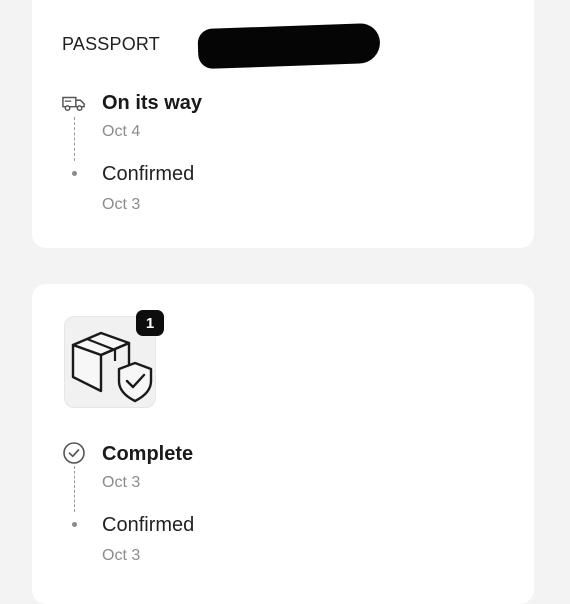  Describe the element at coordinates (150, 323) in the screenshot. I see `quantity-badge: 1` at that location.